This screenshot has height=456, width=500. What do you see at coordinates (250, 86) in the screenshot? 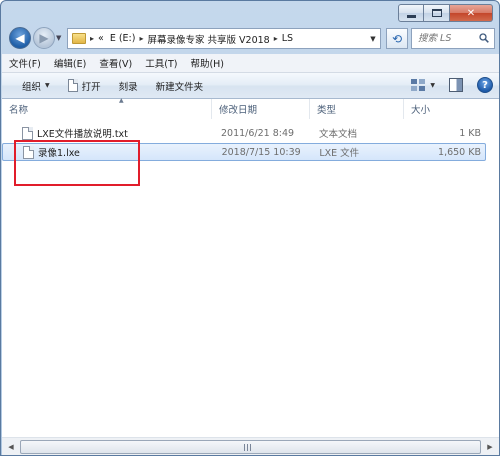
I see `command-bar: 组织 ▼ 打开 刻录 新建文件夹 ▼ ?` at bounding box center [250, 86].